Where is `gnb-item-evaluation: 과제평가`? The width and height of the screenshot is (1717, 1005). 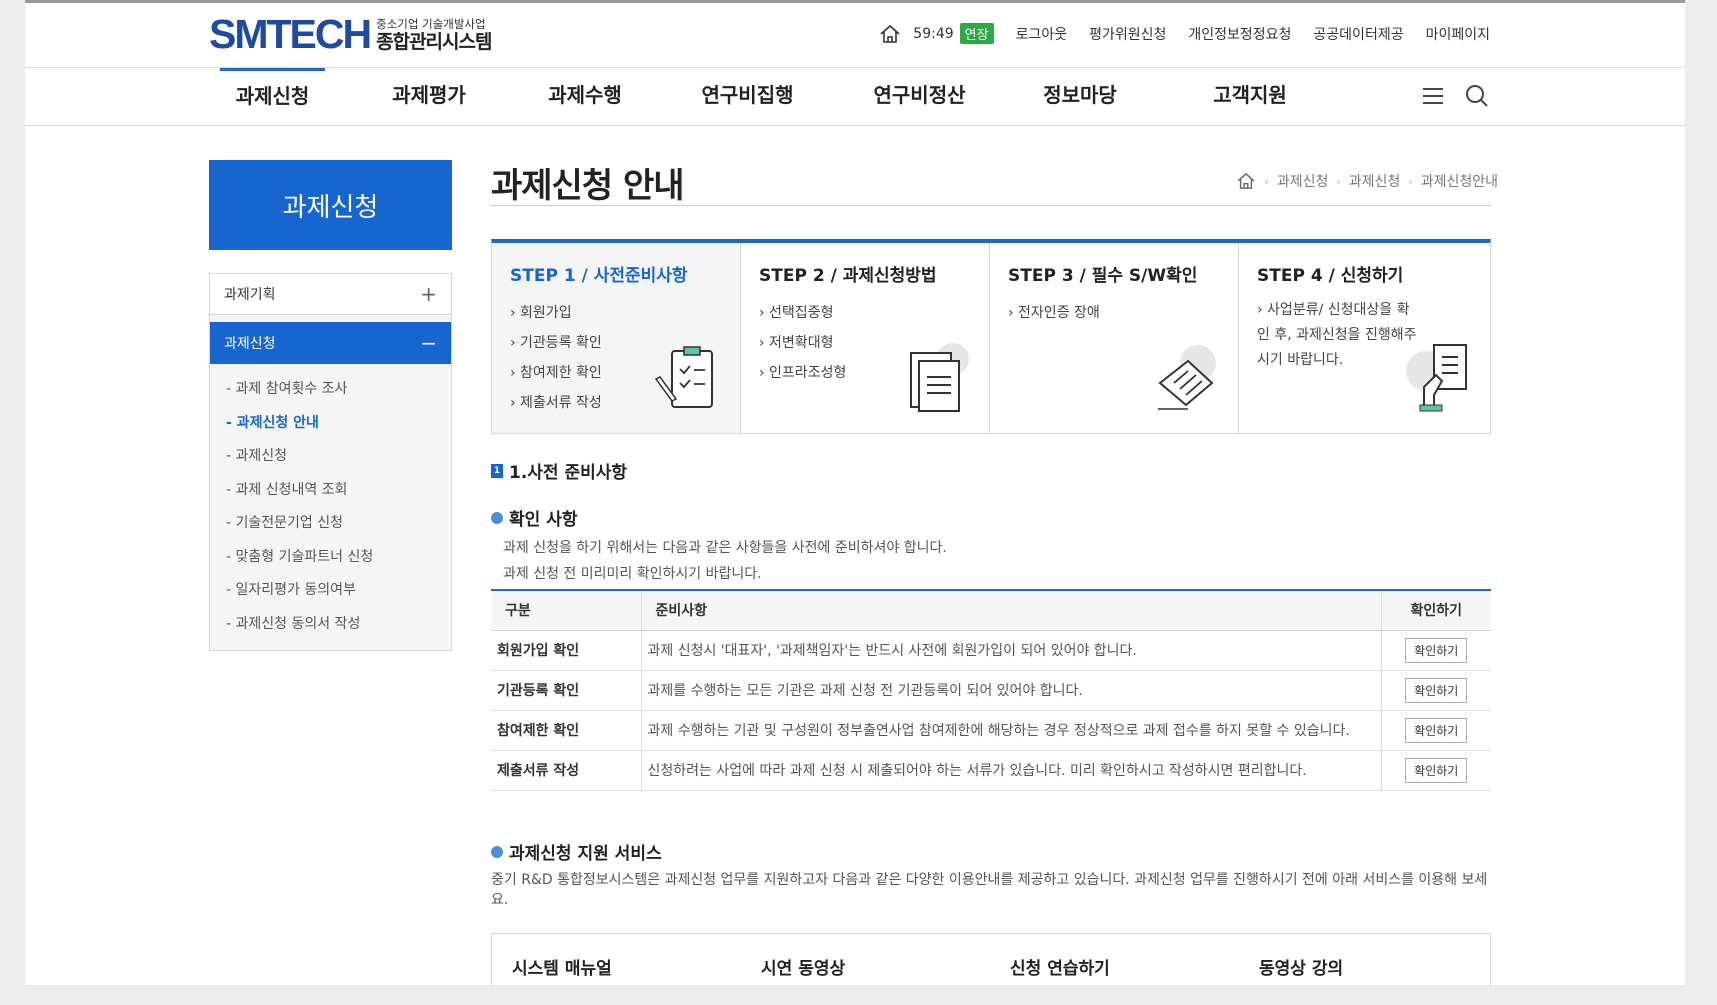
gnb-item-evaluation: 과제평가 is located at coordinates (429, 96).